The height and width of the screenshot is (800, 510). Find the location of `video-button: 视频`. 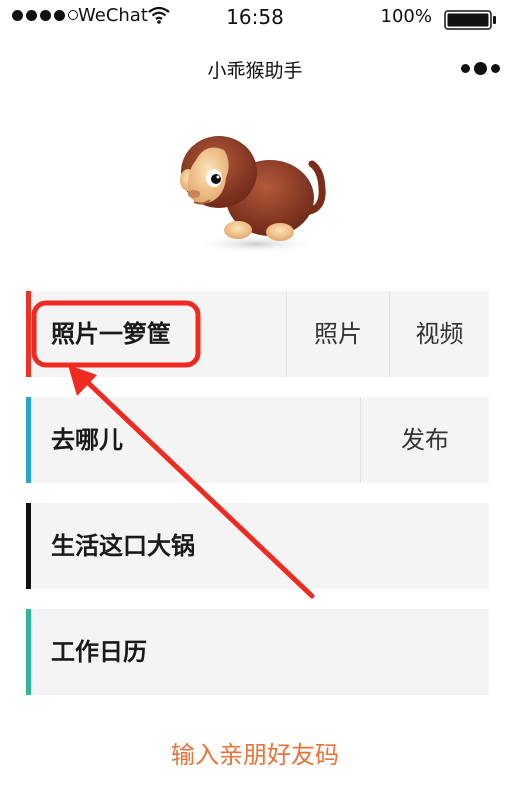

video-button: 视频 is located at coordinates (439, 334).